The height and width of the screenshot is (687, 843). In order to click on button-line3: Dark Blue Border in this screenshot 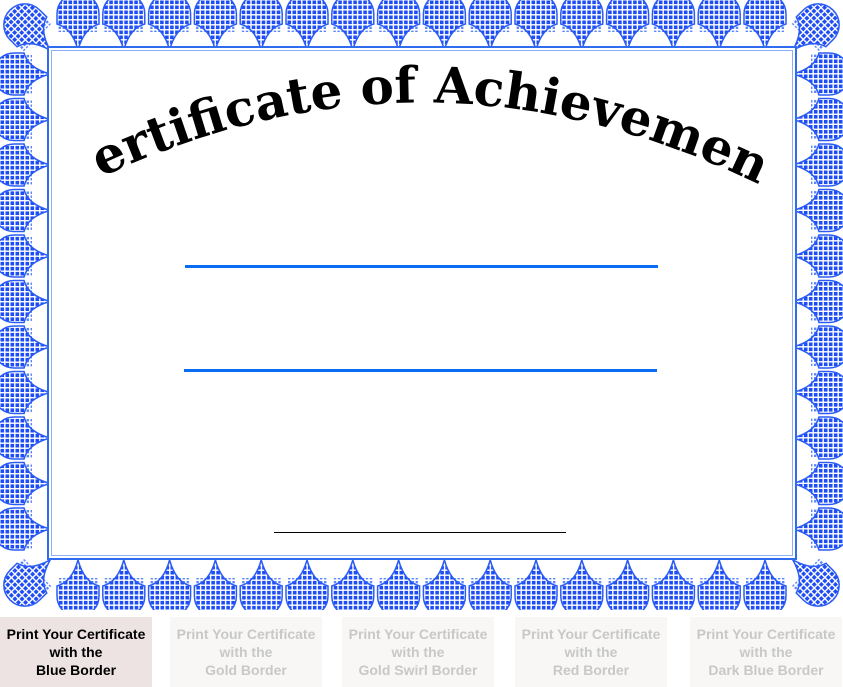, I will do `click(766, 670)`.